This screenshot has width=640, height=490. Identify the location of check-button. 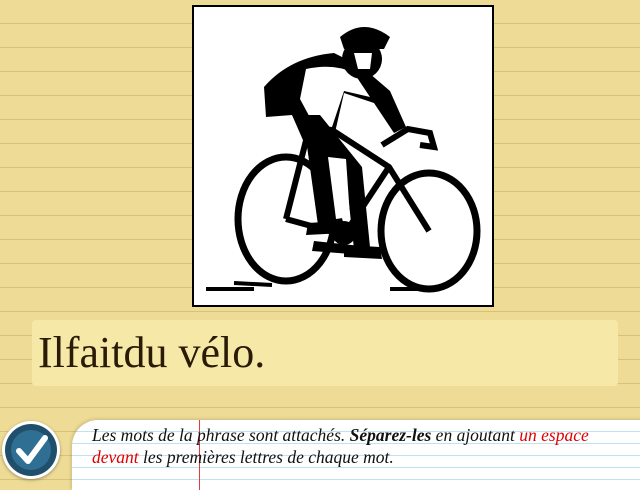
(31, 450).